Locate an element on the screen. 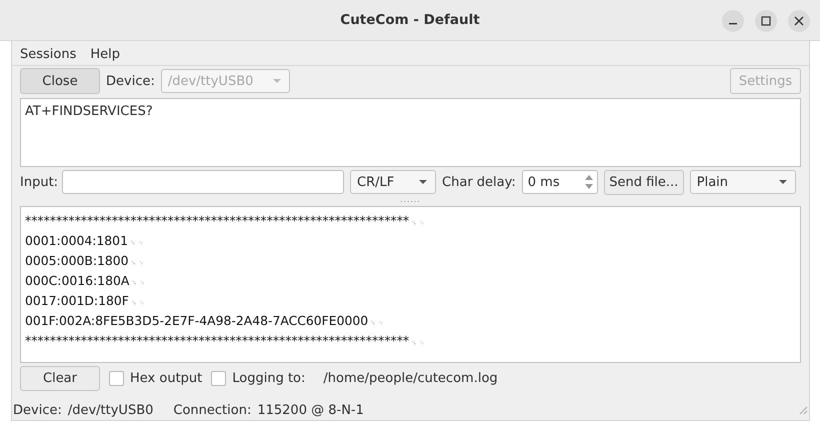 Image resolution: width=820 pixels, height=432 pixels. close-icon is located at coordinates (799, 21).